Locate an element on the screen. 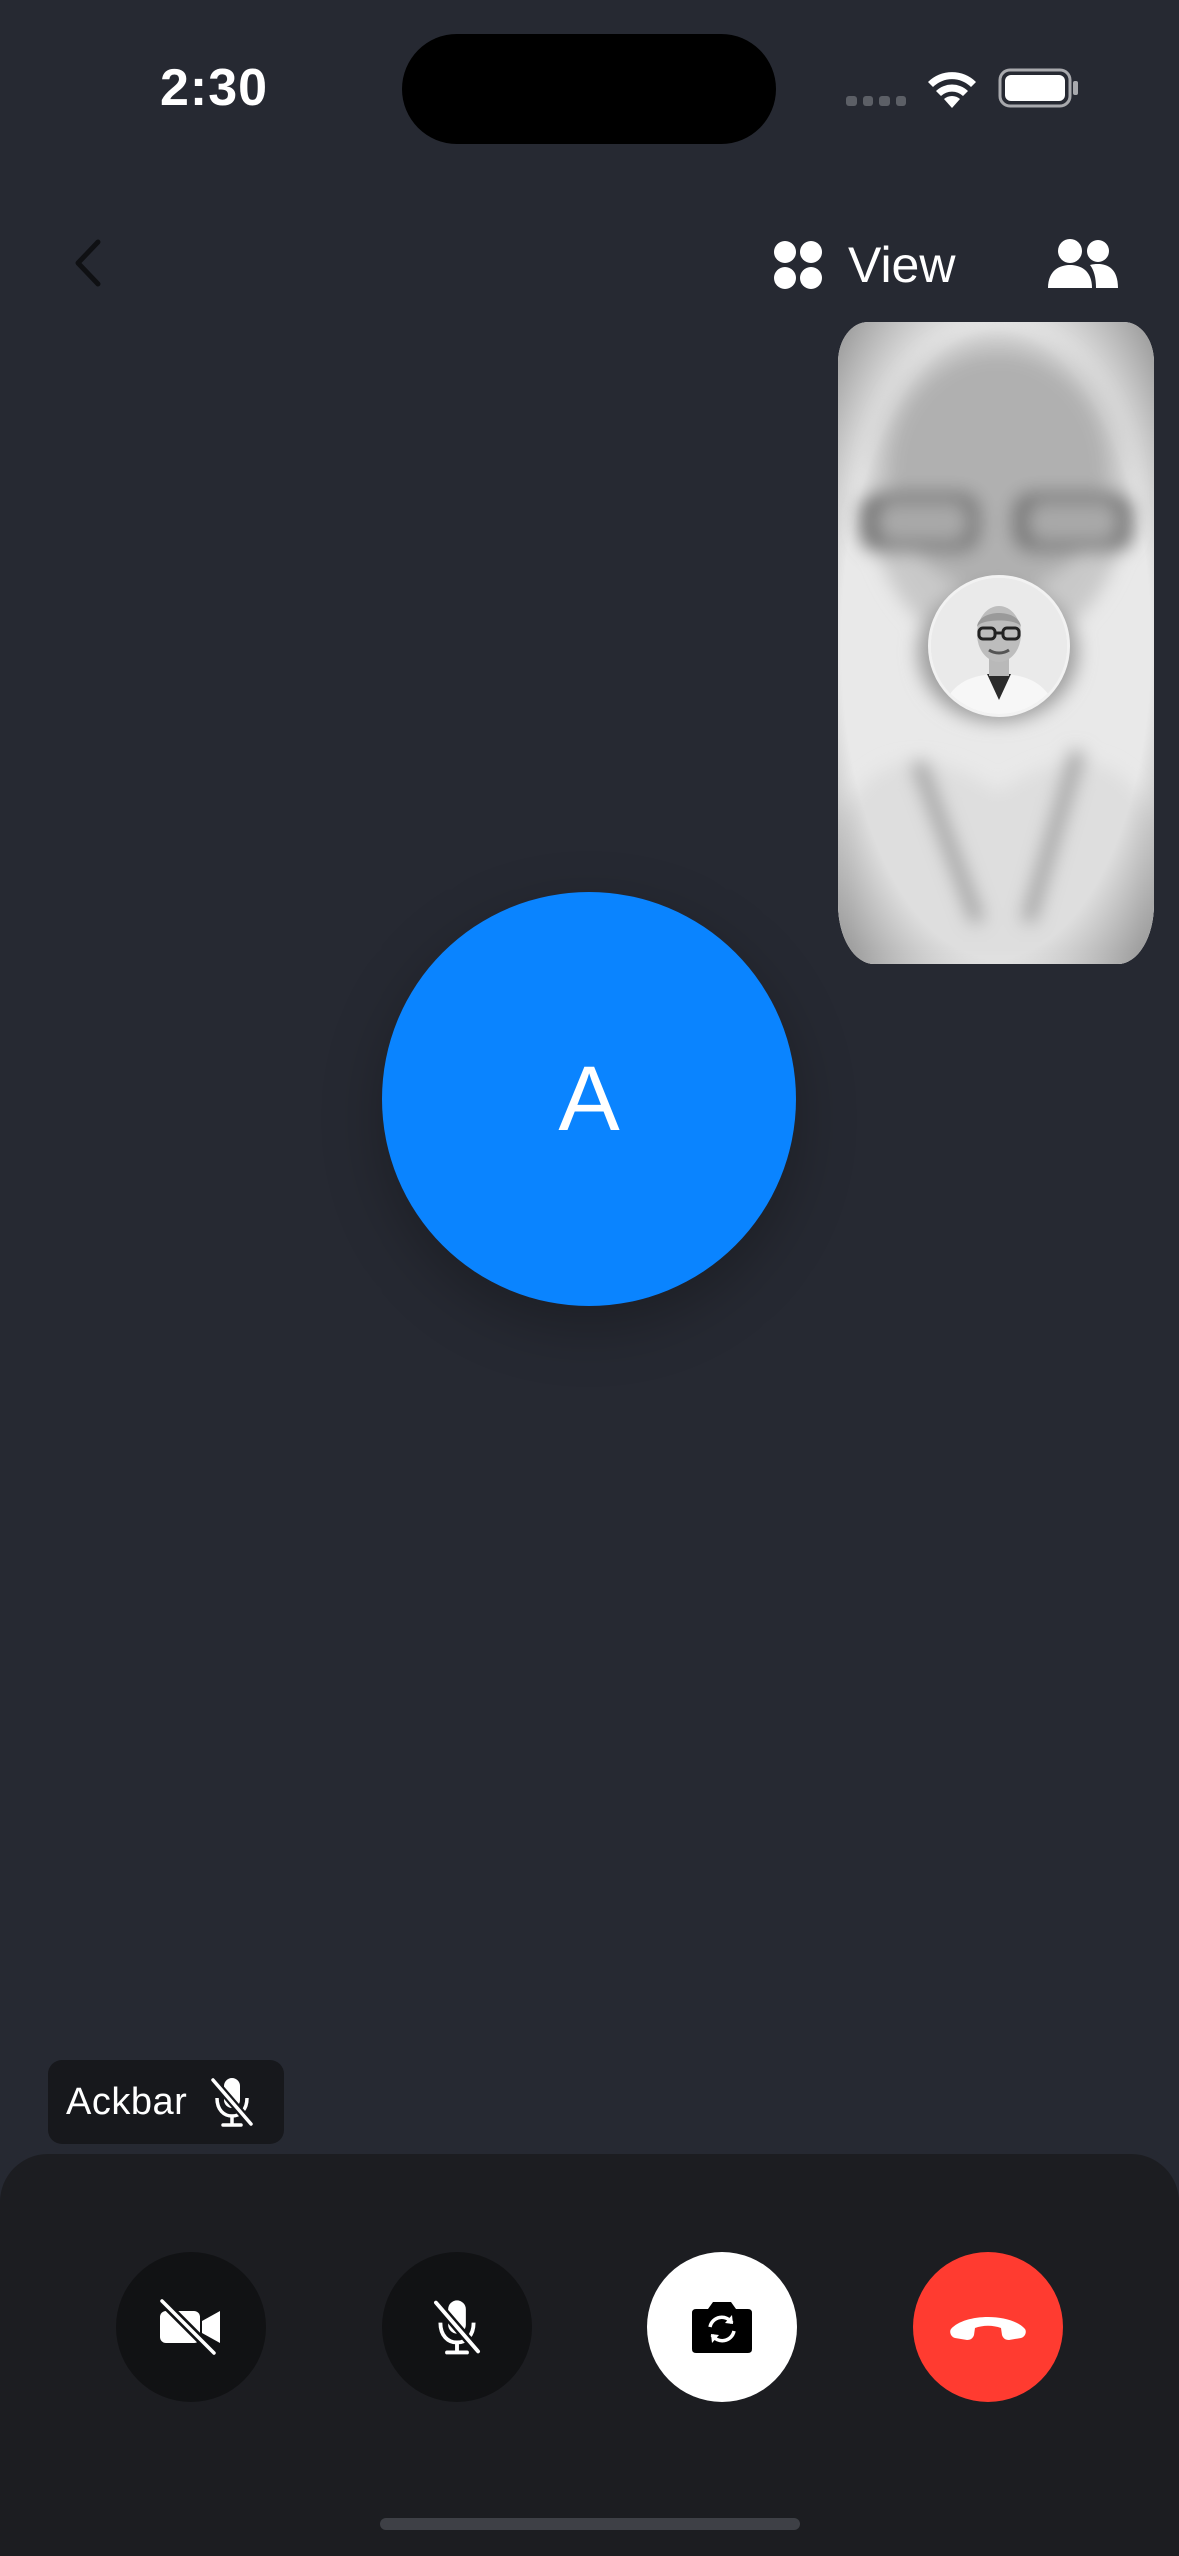  flip-camera-button is located at coordinates (722, 2327).